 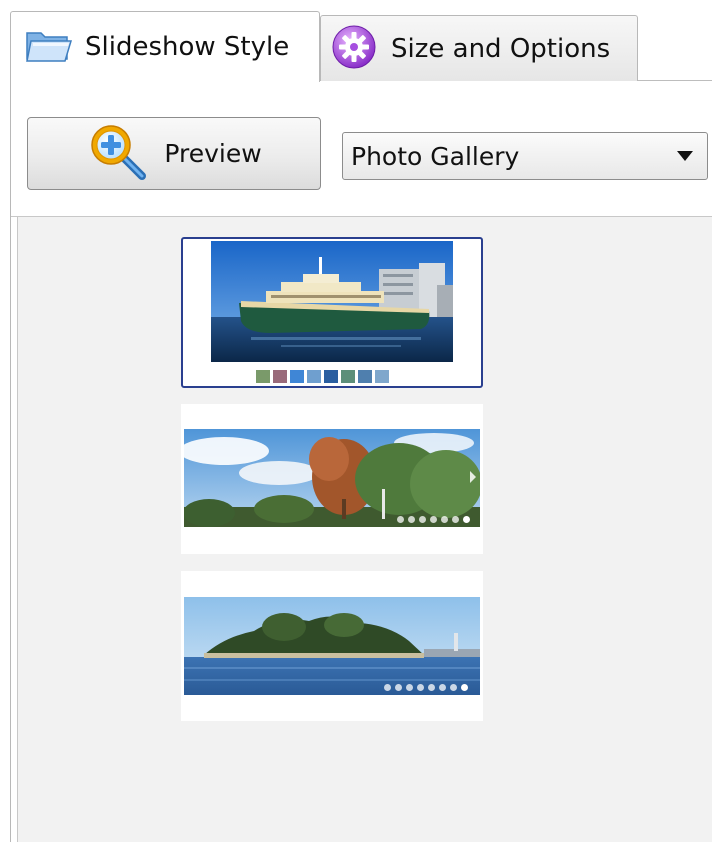 I want to click on style-thumbnail-slider-trees, so click(x=332, y=479).